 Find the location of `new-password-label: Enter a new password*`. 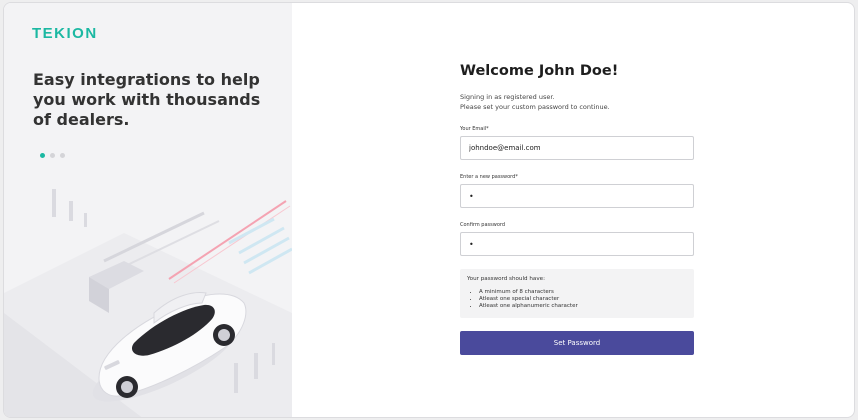

new-password-label: Enter a new password* is located at coordinates (489, 177).